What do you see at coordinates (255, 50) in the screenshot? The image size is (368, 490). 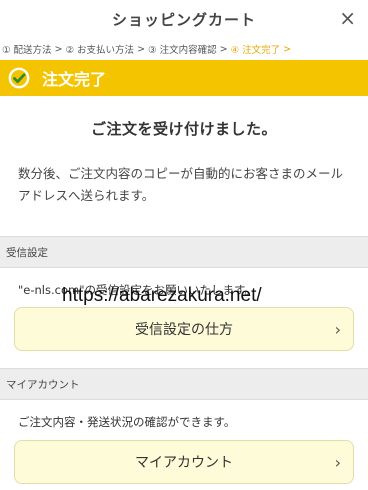 I see `step-complete: ④ 注文完了` at bounding box center [255, 50].